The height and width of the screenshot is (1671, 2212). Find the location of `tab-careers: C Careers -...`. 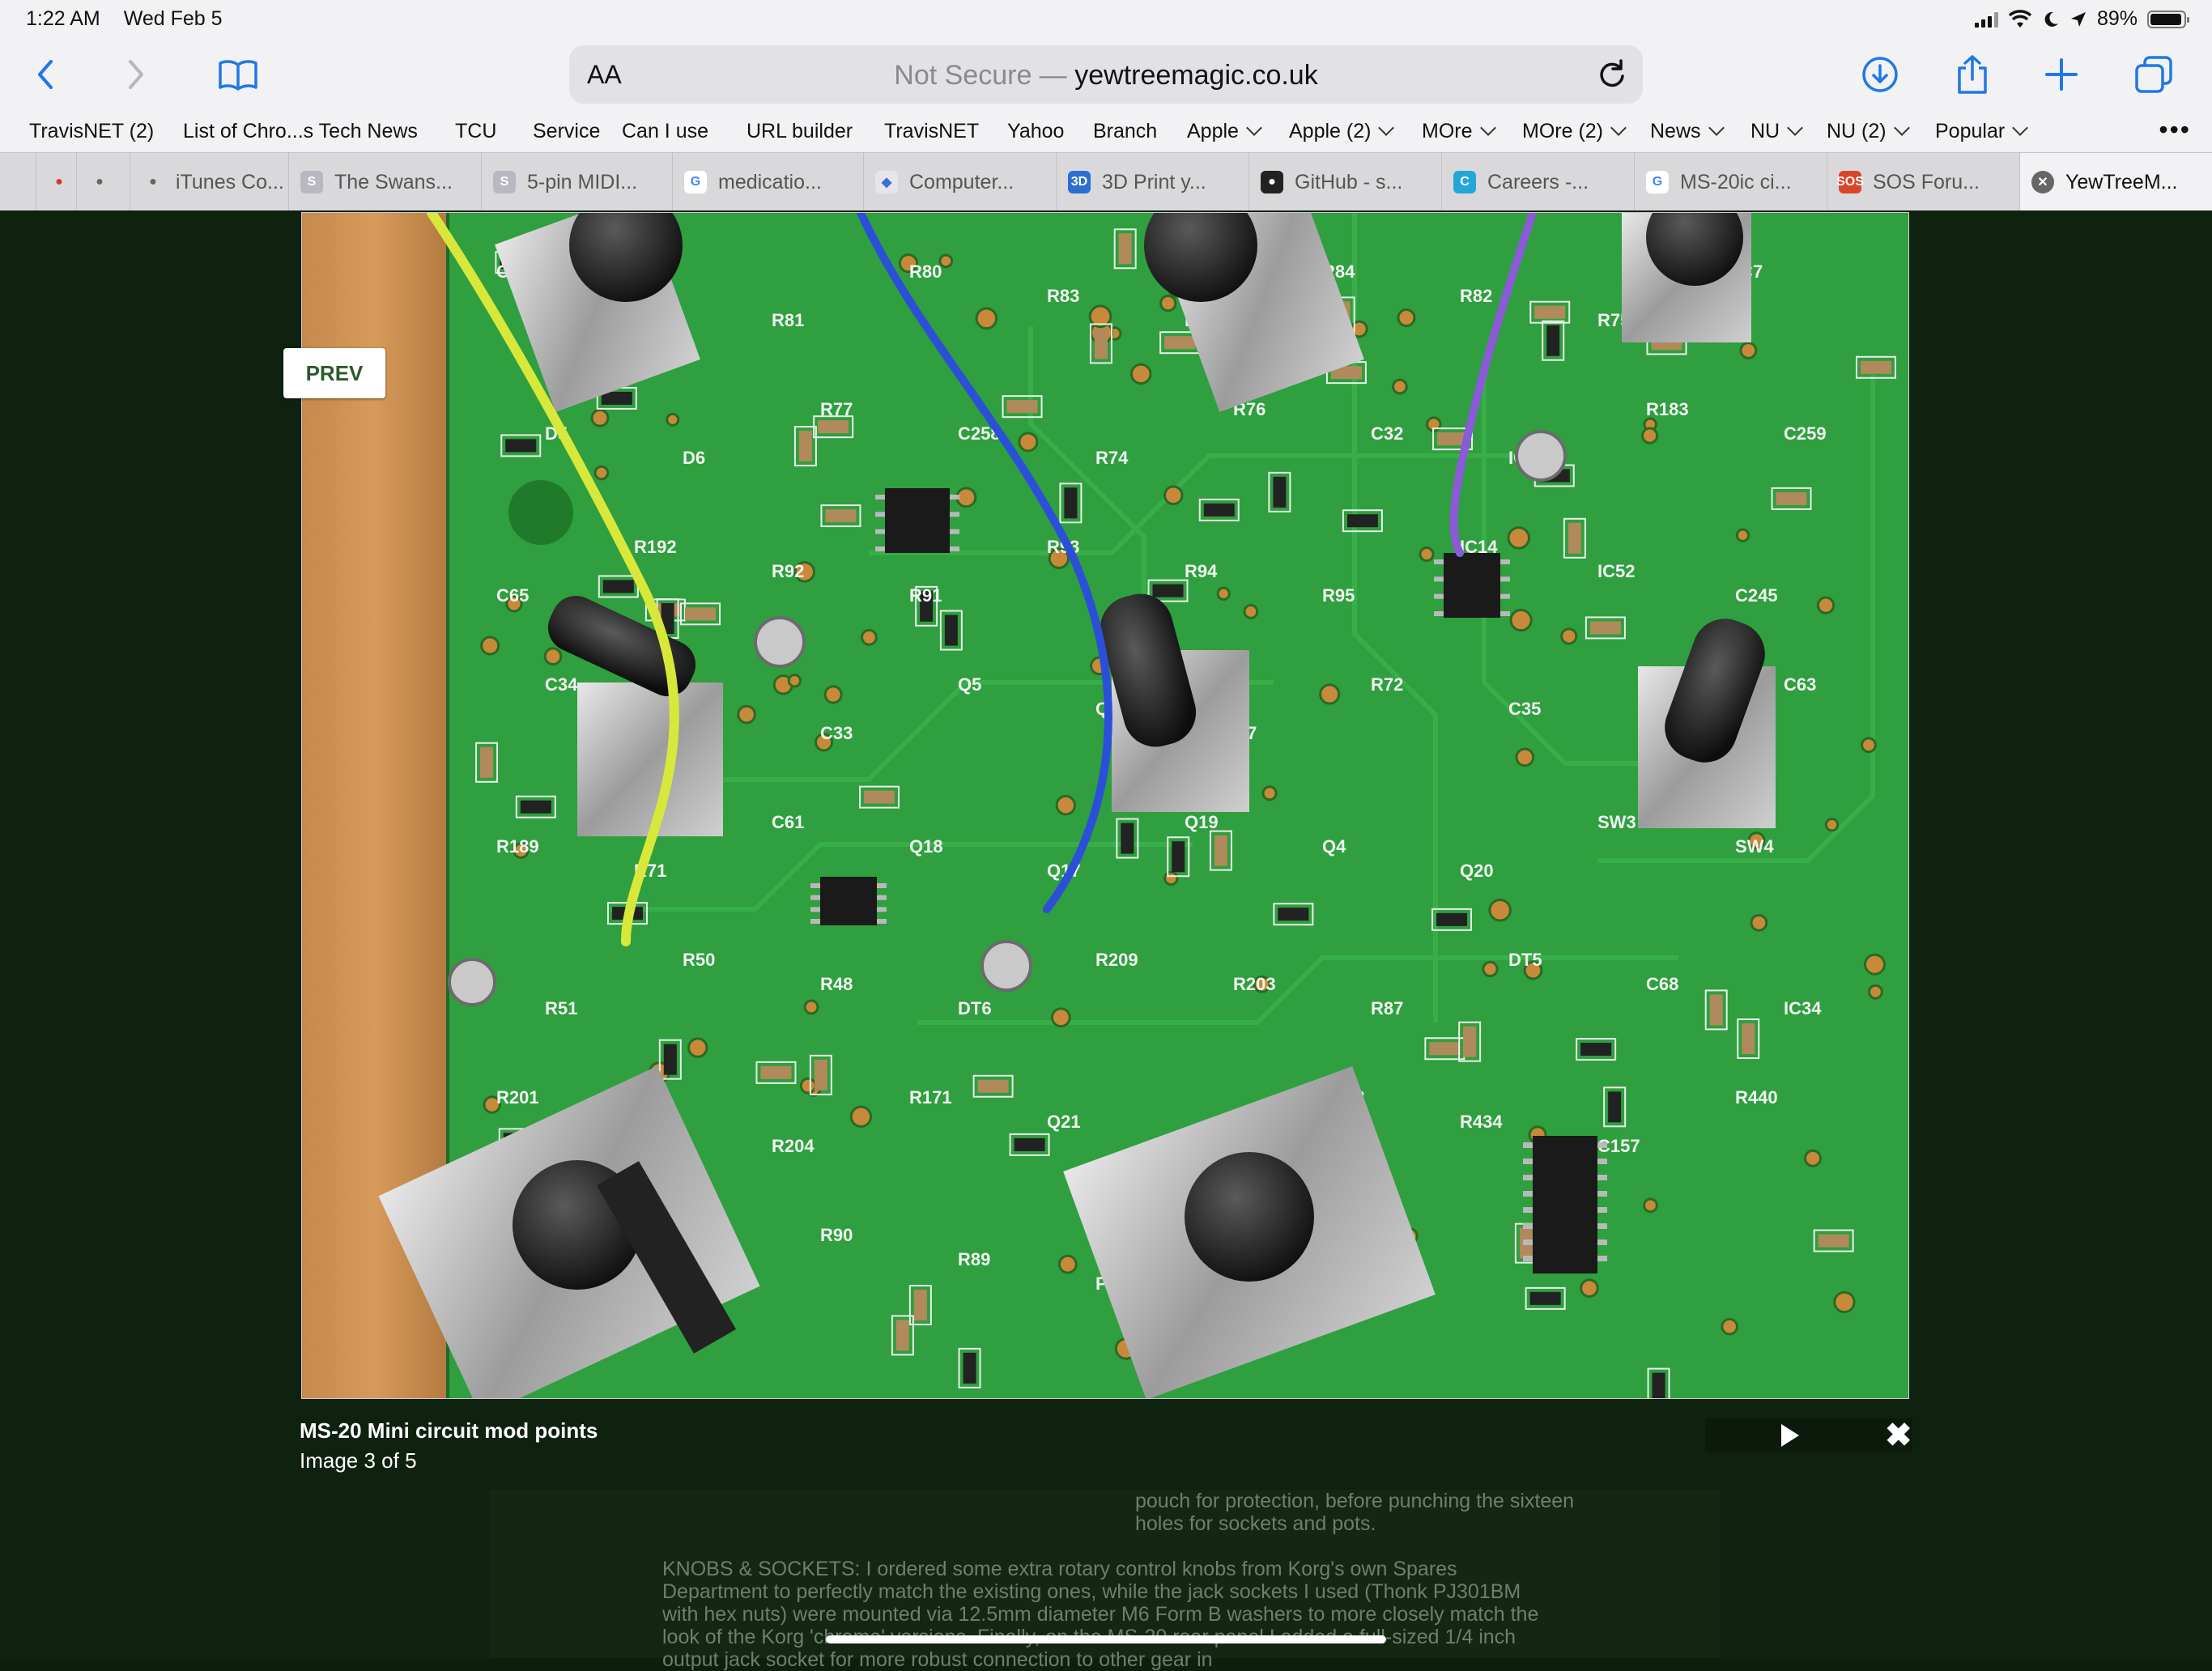

tab-careers: C Careers -... is located at coordinates (1538, 182).